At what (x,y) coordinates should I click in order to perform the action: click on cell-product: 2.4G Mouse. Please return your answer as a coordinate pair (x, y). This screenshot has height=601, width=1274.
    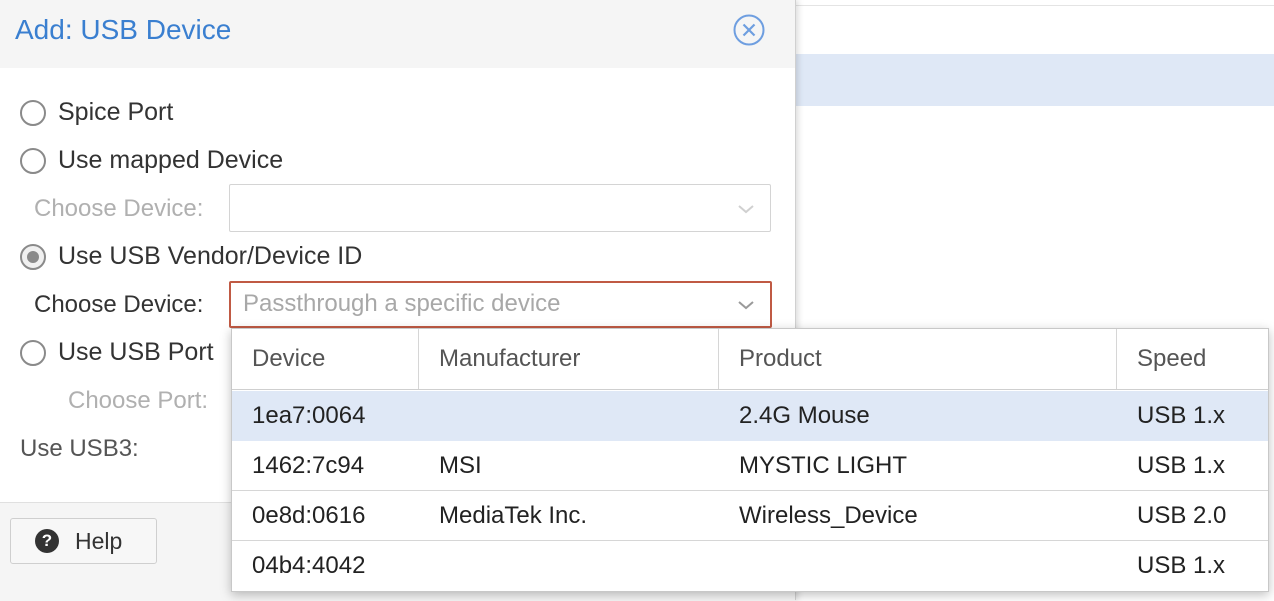
    Looking at the image, I should click on (804, 415).